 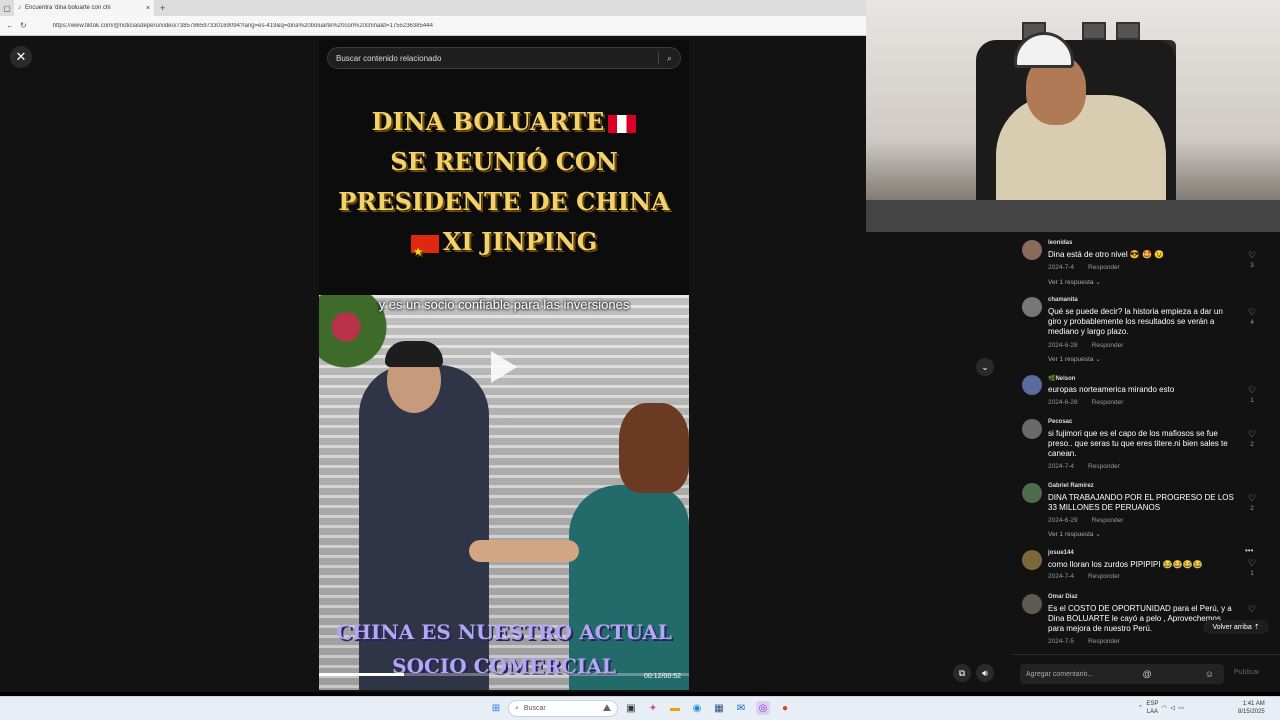 I want to click on video-title-line-1: DINA BOLUARTE, so click(x=488, y=121).